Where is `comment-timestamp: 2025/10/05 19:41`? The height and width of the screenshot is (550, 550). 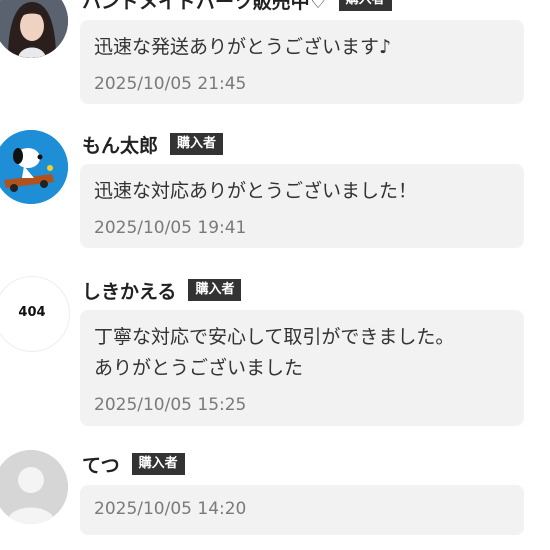 comment-timestamp: 2025/10/05 19:41 is located at coordinates (170, 228).